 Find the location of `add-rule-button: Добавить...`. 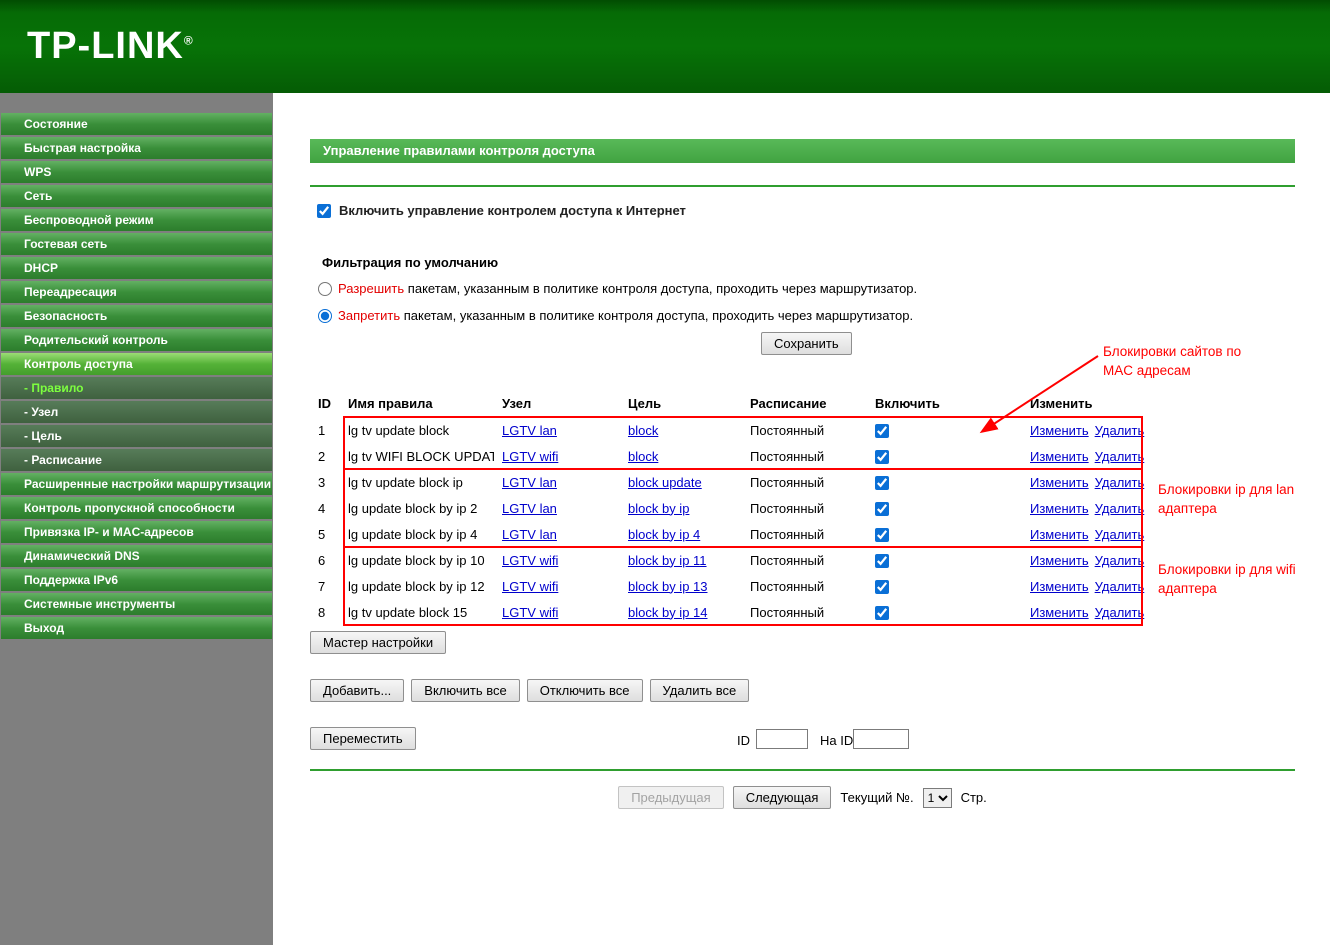

add-rule-button: Добавить... is located at coordinates (357, 690).